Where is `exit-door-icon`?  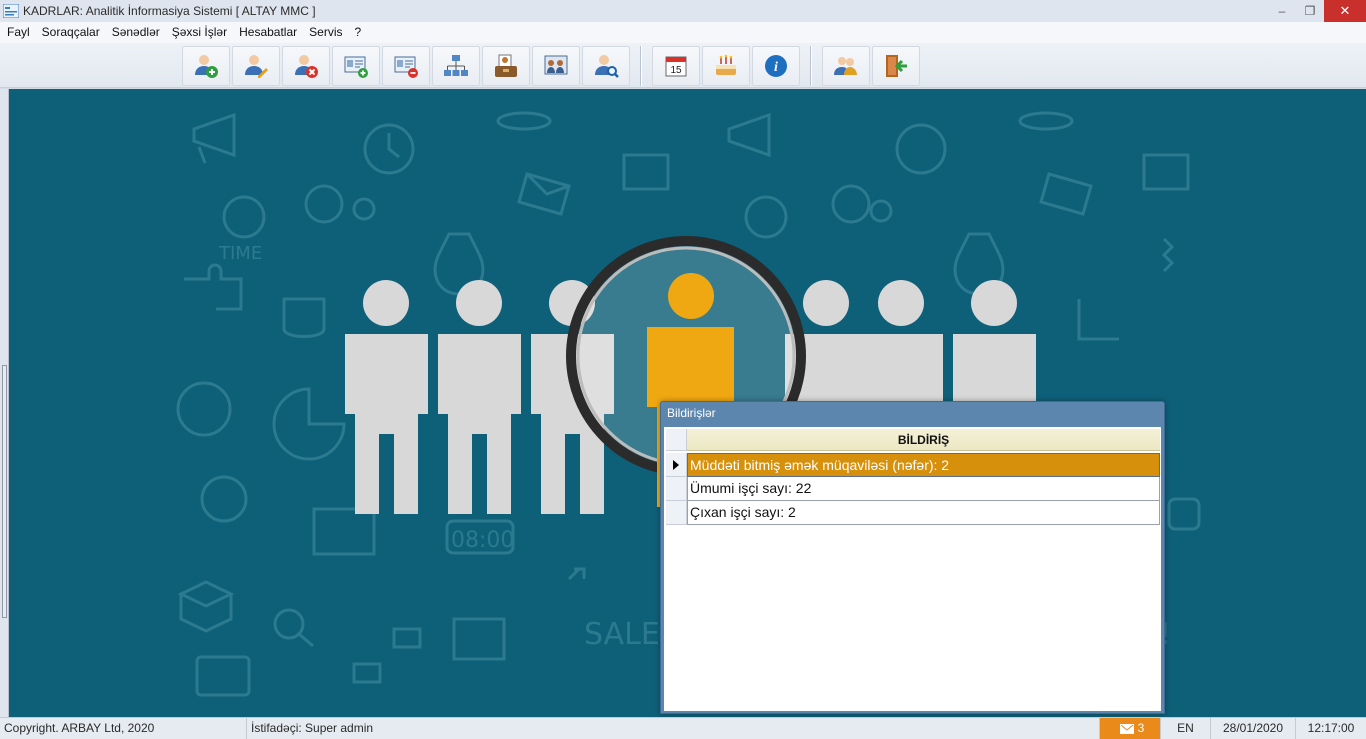 exit-door-icon is located at coordinates (896, 66).